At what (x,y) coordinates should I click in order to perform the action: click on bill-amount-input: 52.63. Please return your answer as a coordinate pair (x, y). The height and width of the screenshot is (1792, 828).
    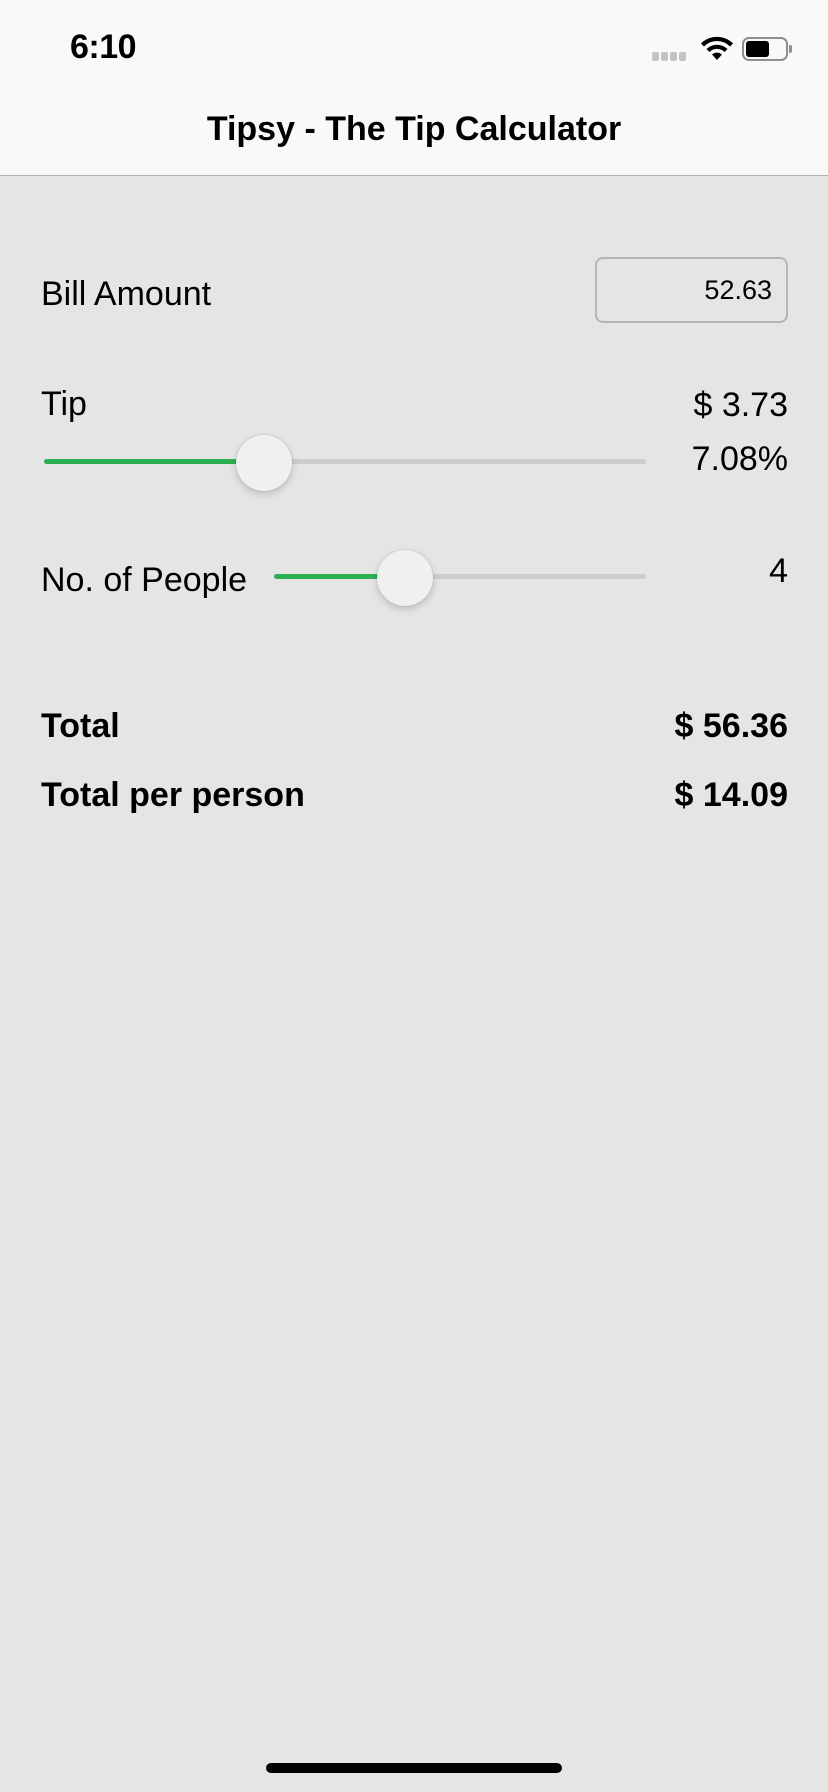
    Looking at the image, I should click on (691, 290).